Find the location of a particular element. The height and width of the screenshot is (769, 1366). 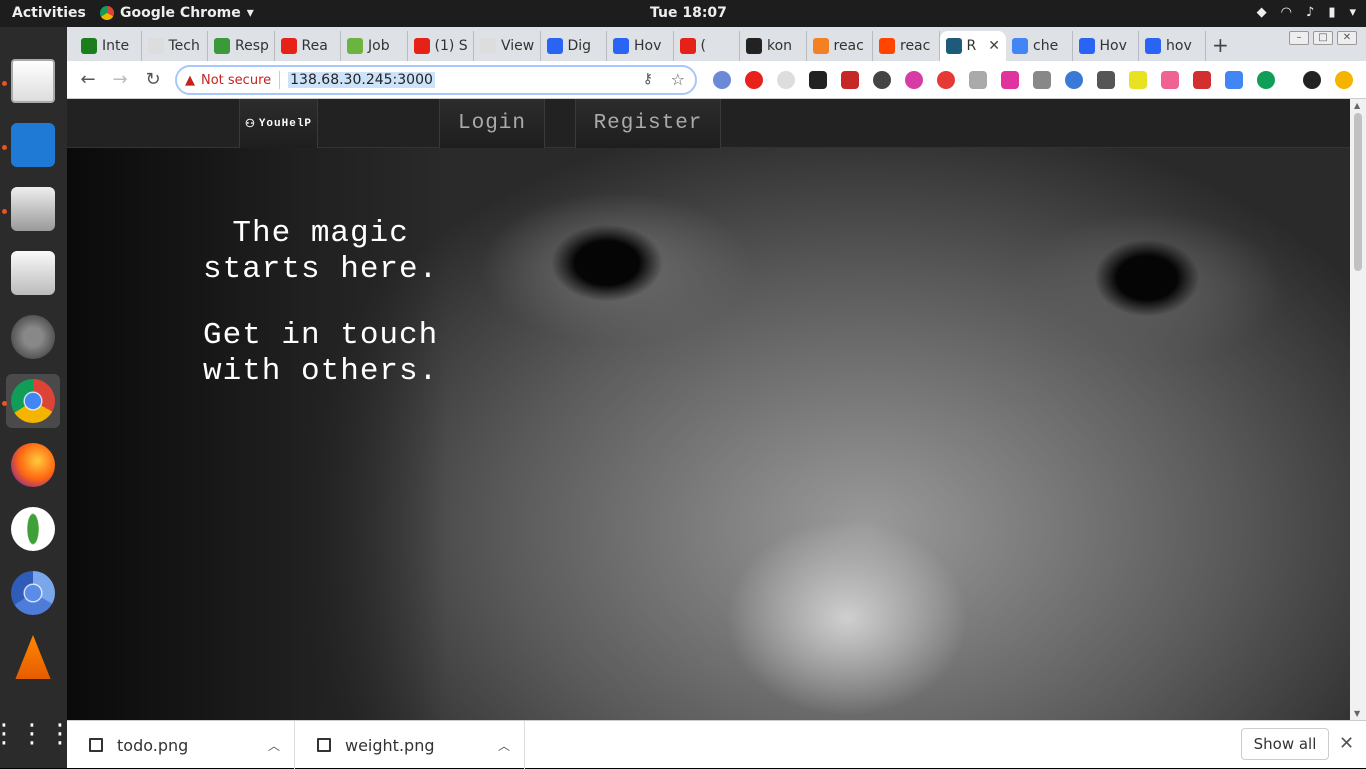

pocket-icon is located at coordinates (1106, 80).